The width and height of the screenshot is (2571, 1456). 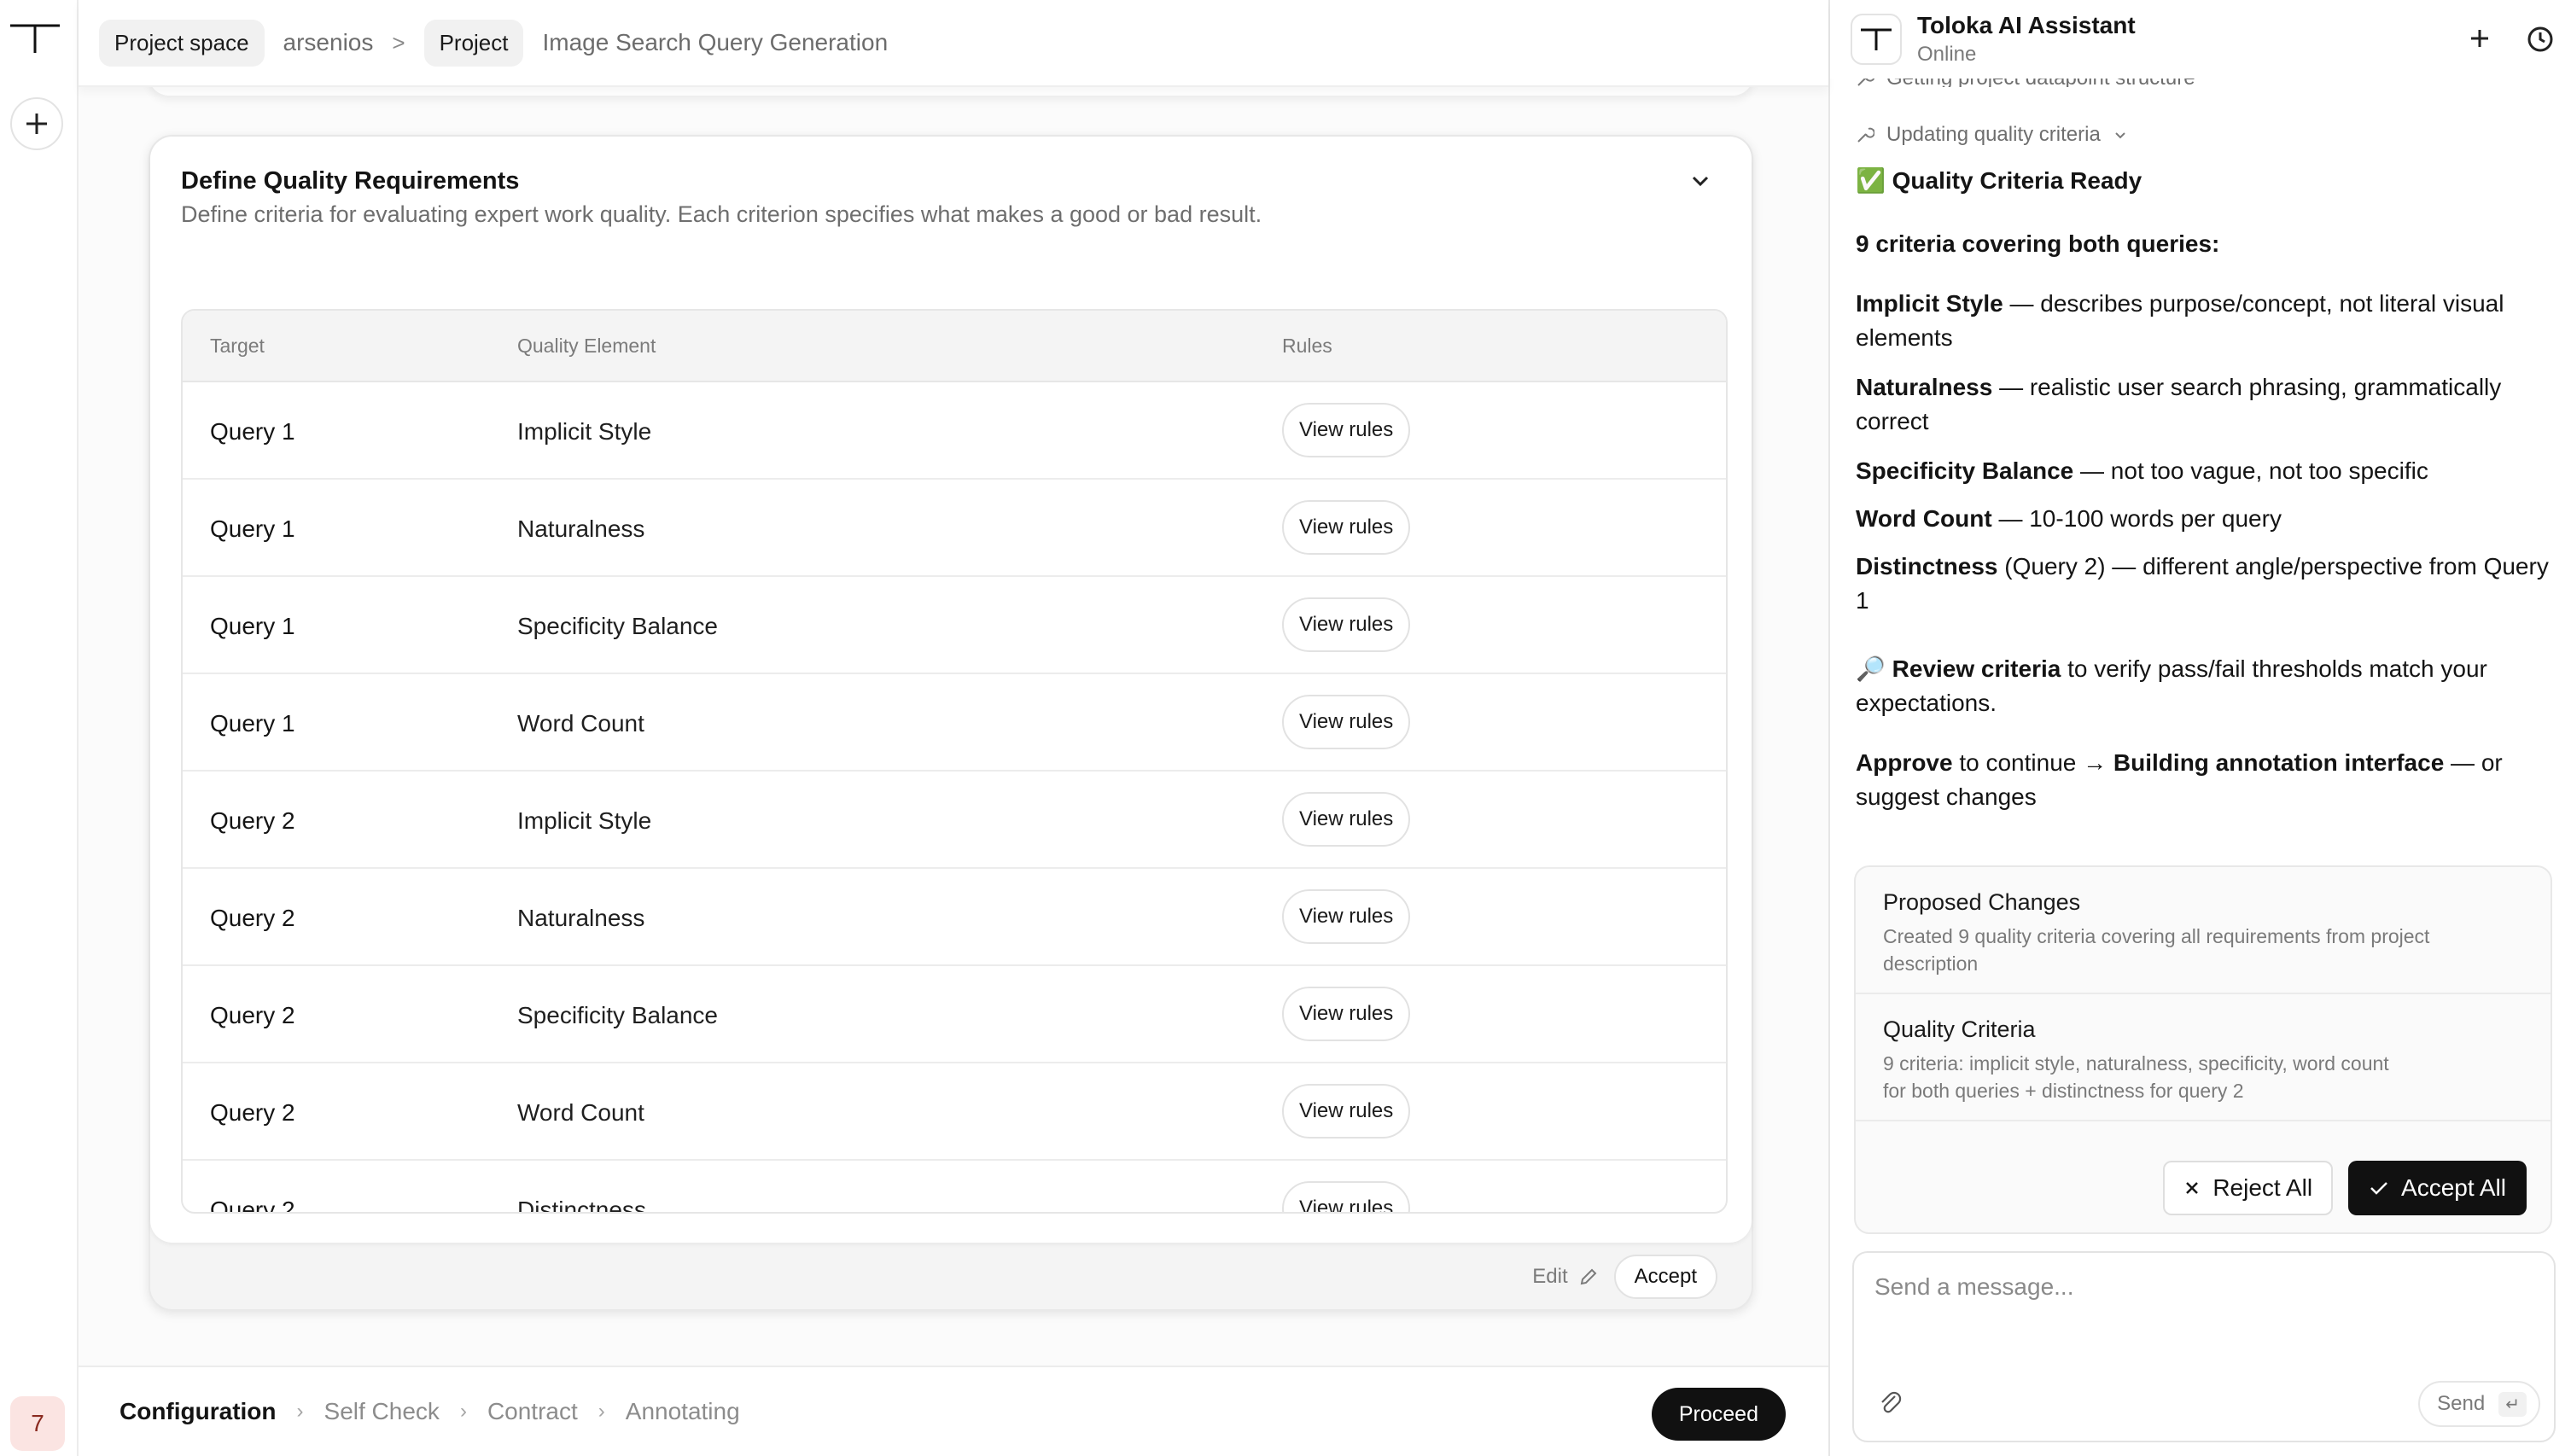 What do you see at coordinates (1890, 1402) in the screenshot?
I see `paperclip-icon` at bounding box center [1890, 1402].